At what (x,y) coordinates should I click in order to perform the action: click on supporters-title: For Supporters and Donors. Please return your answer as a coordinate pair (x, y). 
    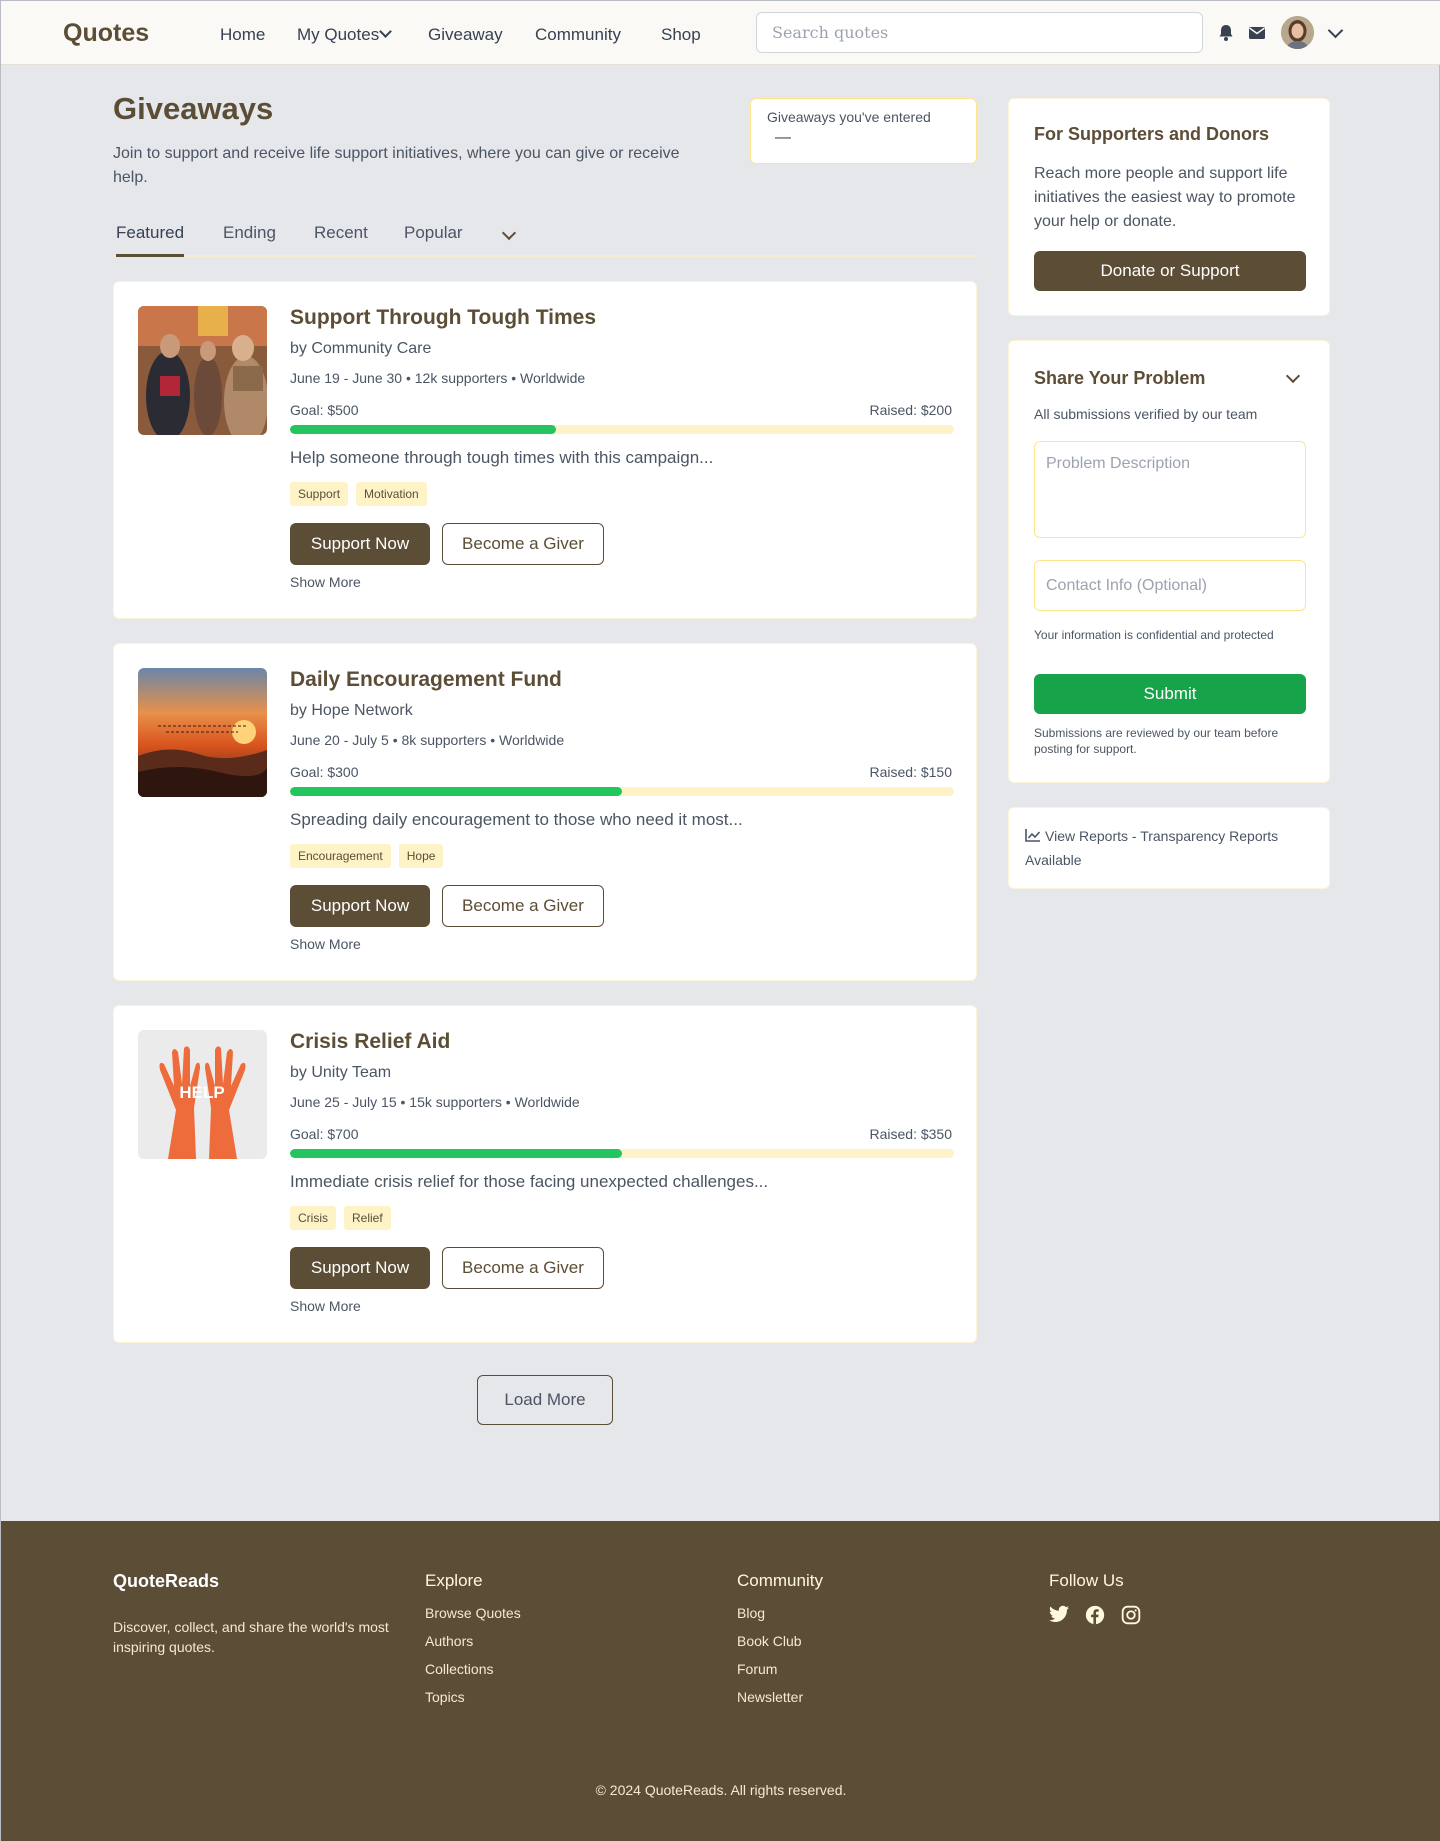
    Looking at the image, I should click on (1152, 134).